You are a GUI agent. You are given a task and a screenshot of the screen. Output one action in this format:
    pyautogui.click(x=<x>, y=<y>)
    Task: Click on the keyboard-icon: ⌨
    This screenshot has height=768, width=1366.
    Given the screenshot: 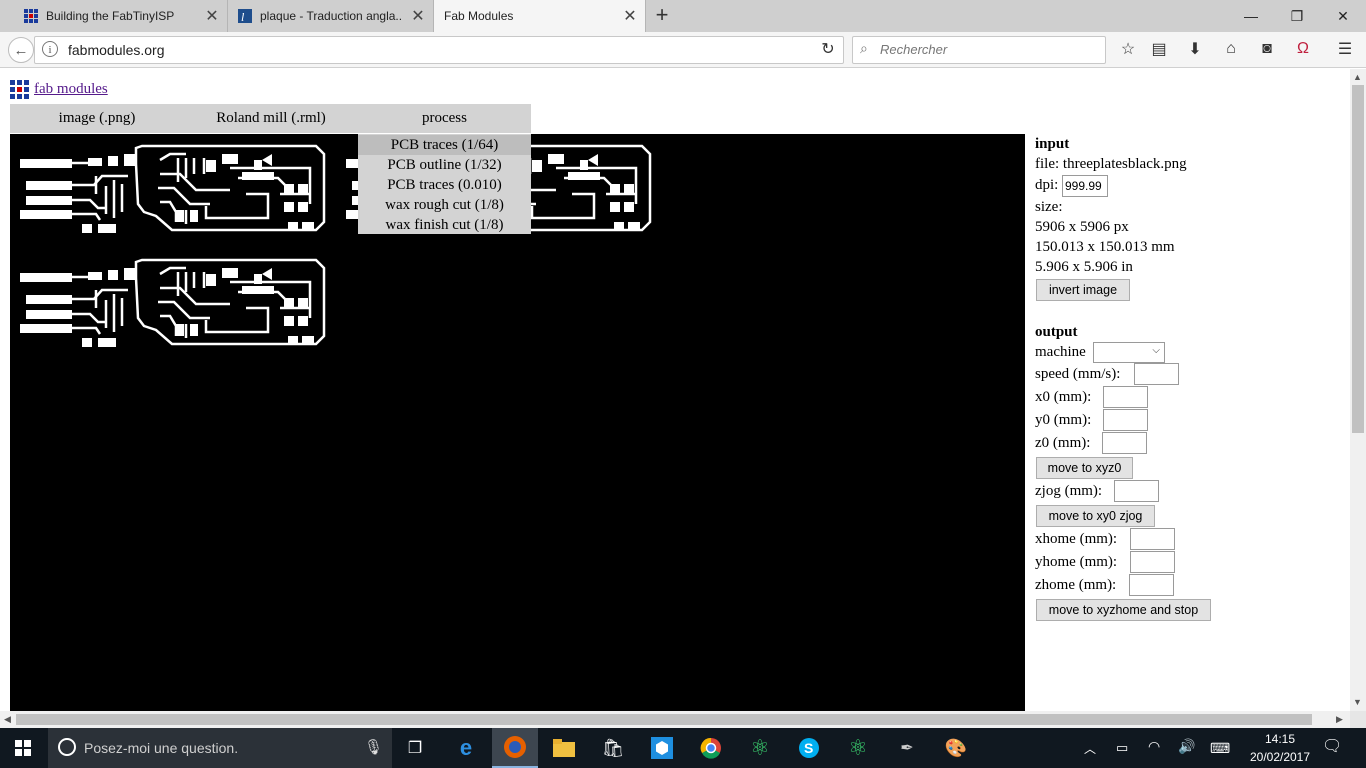 What is the action you would take?
    pyautogui.click(x=1220, y=748)
    